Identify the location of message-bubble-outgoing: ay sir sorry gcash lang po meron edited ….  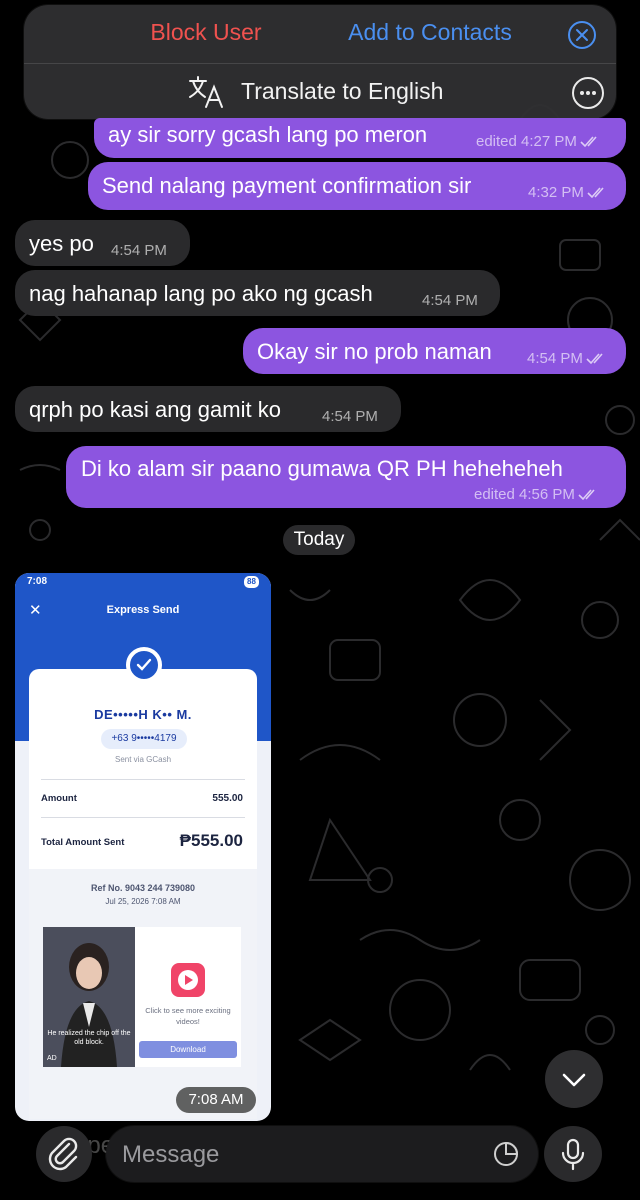
(360, 138).